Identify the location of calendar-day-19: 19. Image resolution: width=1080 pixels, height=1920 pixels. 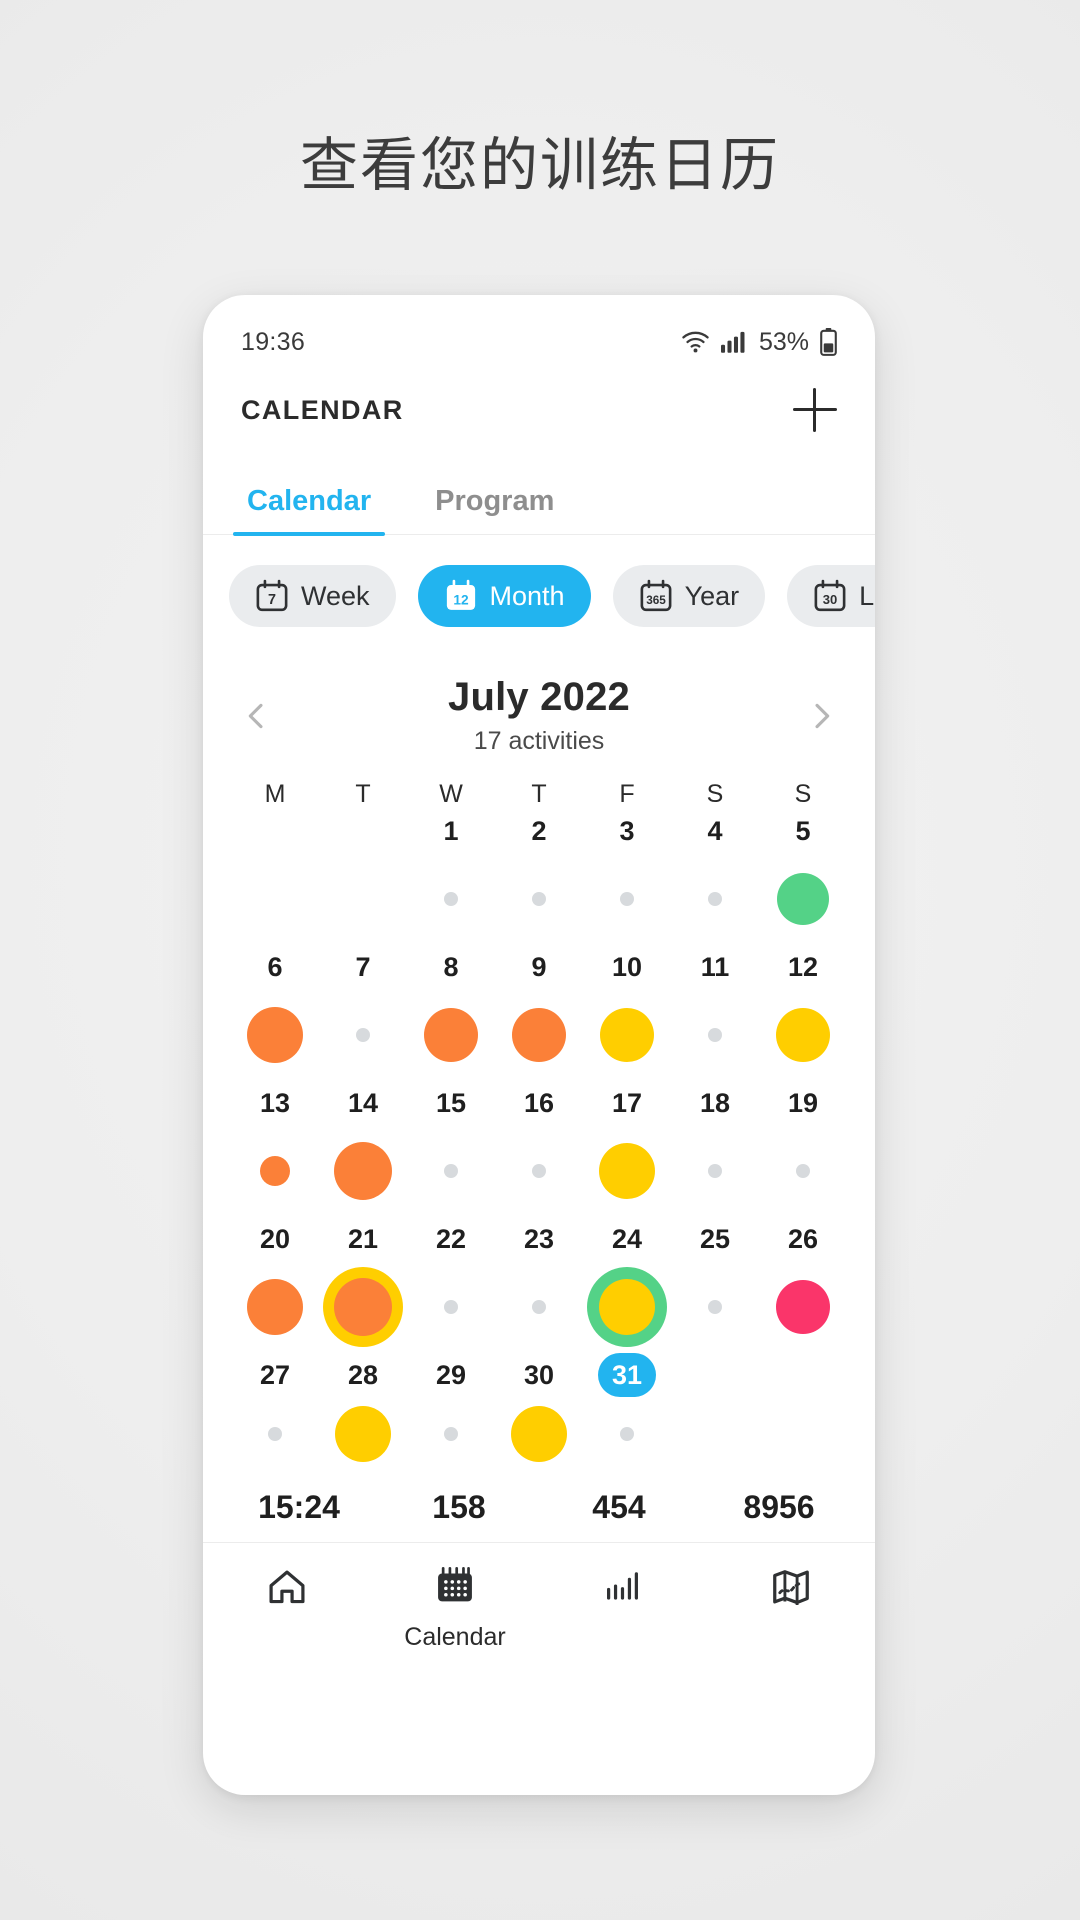
(803, 1149).